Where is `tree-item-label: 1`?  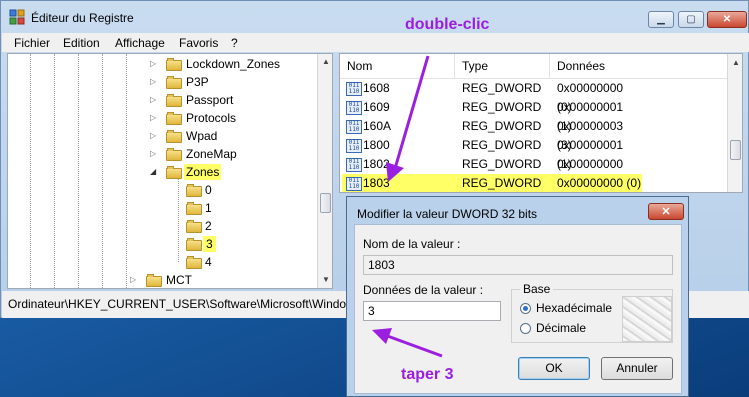
tree-item-label: 1 is located at coordinates (208, 208).